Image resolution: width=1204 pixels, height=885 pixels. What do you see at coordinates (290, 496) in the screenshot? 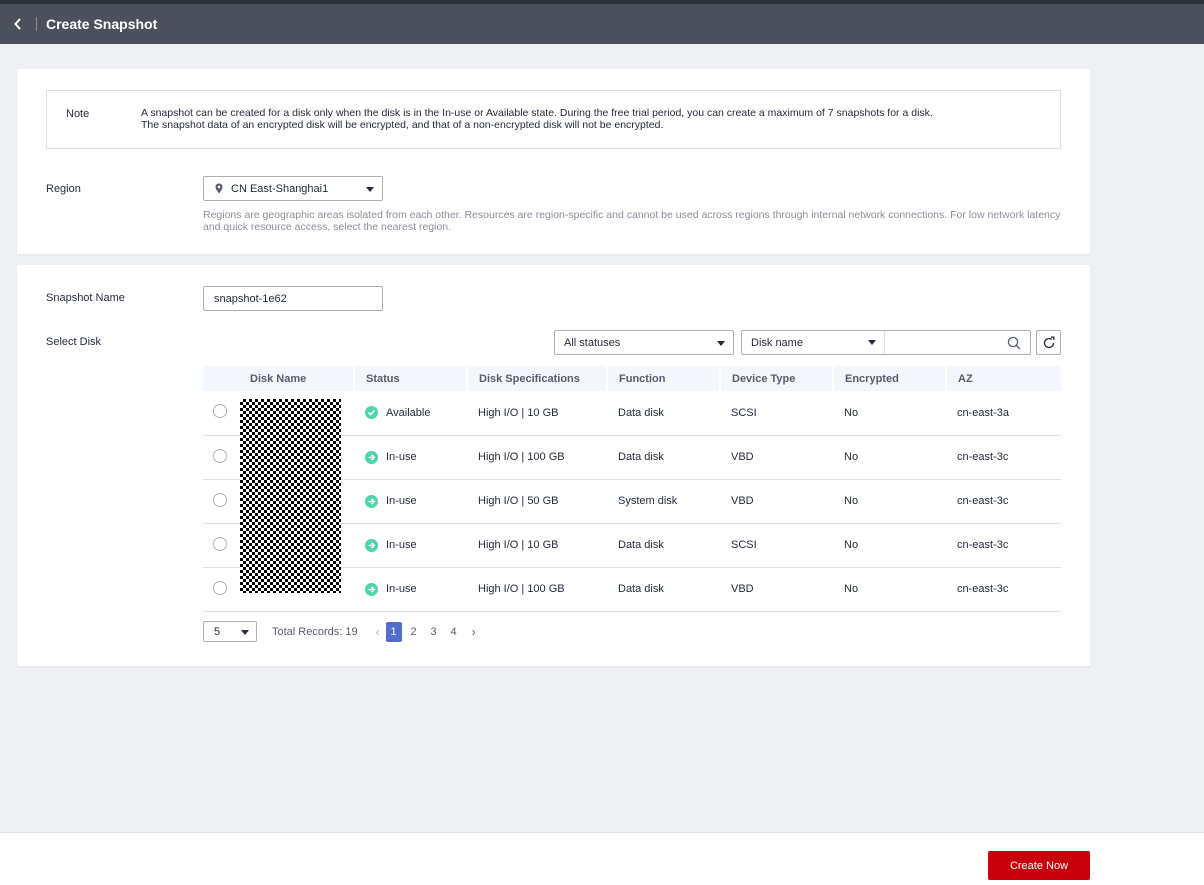
I see `redacted-disk-names` at bounding box center [290, 496].